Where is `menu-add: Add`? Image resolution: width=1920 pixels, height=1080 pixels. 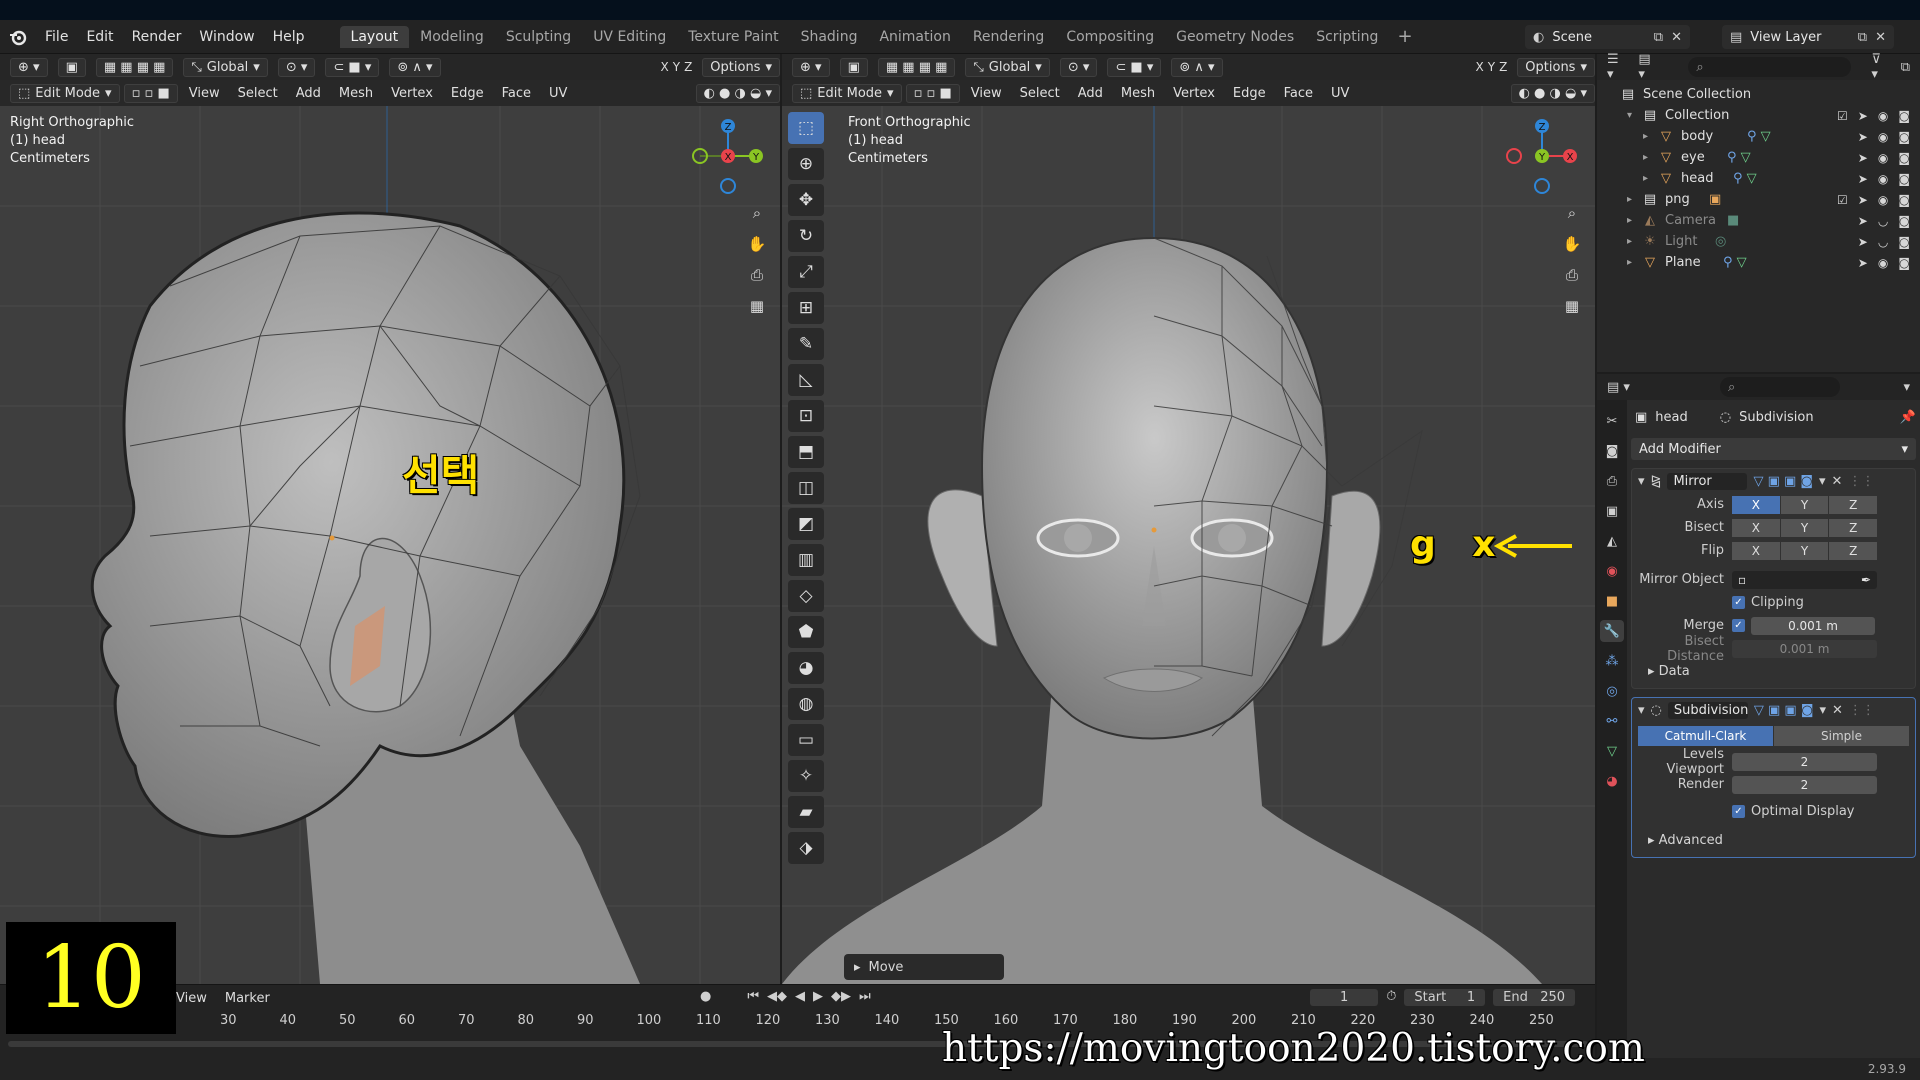
menu-add: Add is located at coordinates (1090, 93).